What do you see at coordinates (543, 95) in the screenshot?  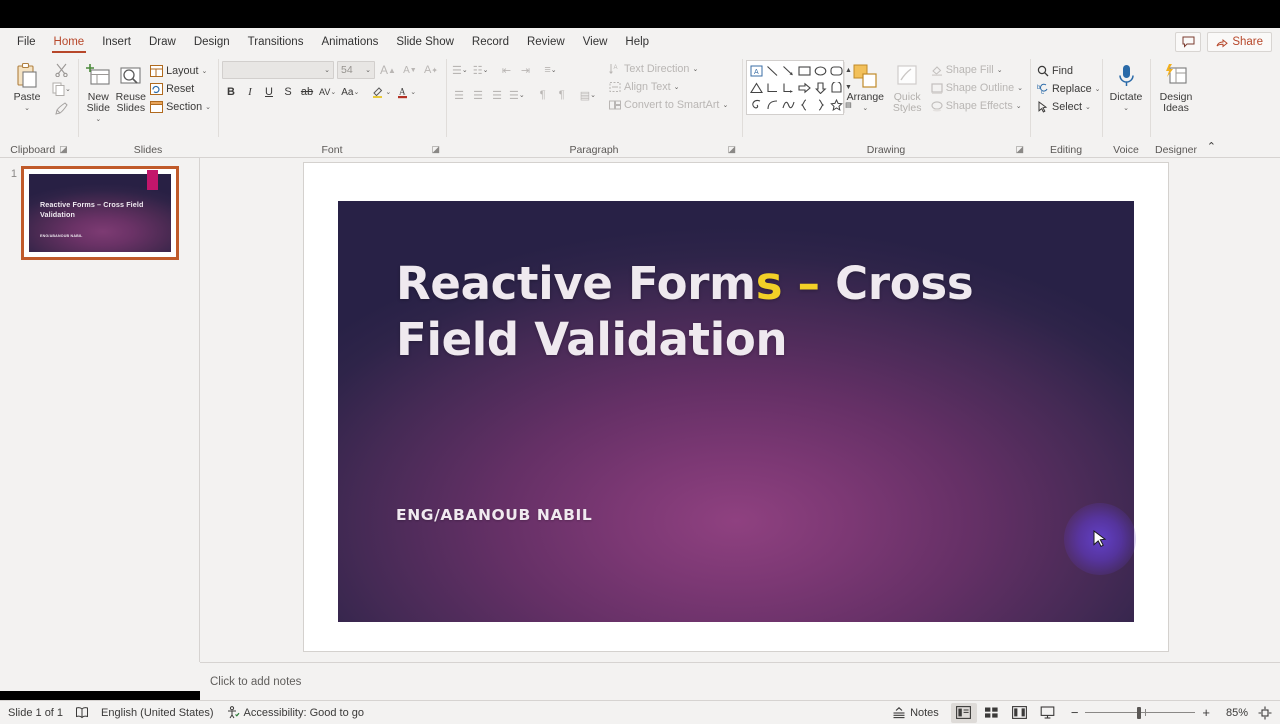 I see `text-direction-rtl-button: ¶` at bounding box center [543, 95].